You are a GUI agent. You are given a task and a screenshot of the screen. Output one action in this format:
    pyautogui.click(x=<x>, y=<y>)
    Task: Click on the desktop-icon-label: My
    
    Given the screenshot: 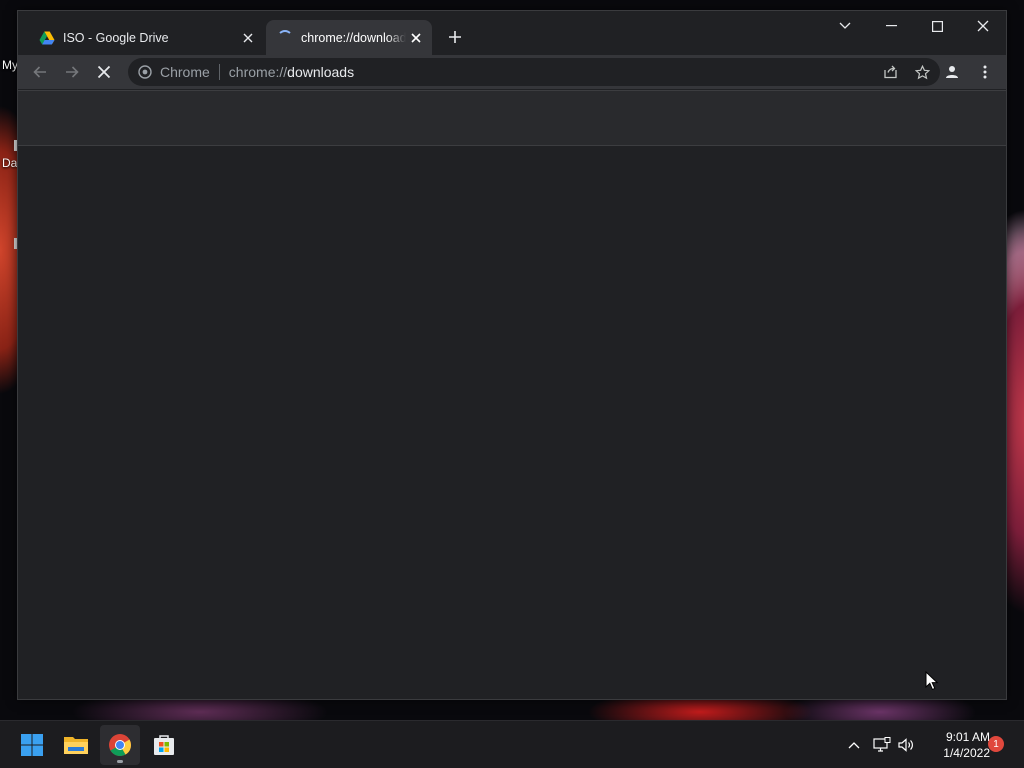 What is the action you would take?
    pyautogui.click(x=10, y=65)
    